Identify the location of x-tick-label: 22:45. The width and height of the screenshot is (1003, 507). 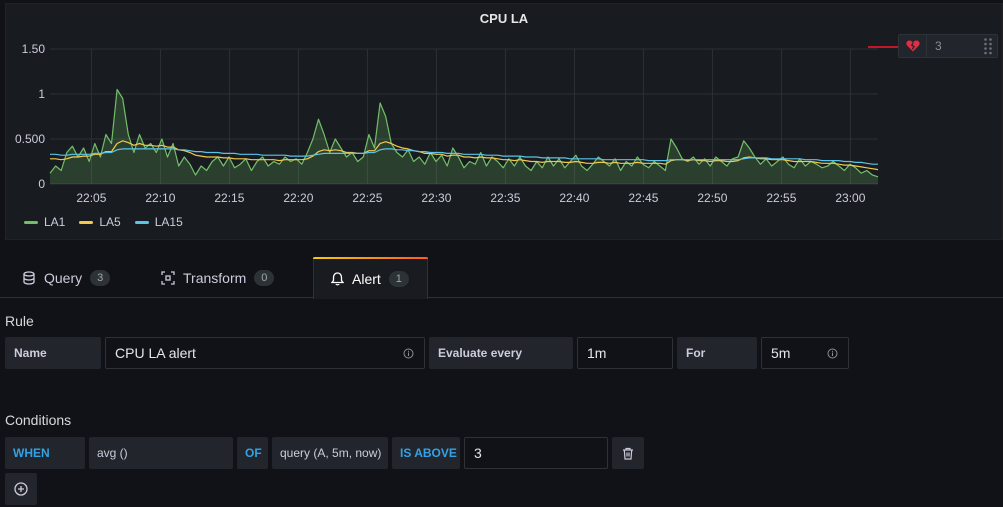
(643, 198).